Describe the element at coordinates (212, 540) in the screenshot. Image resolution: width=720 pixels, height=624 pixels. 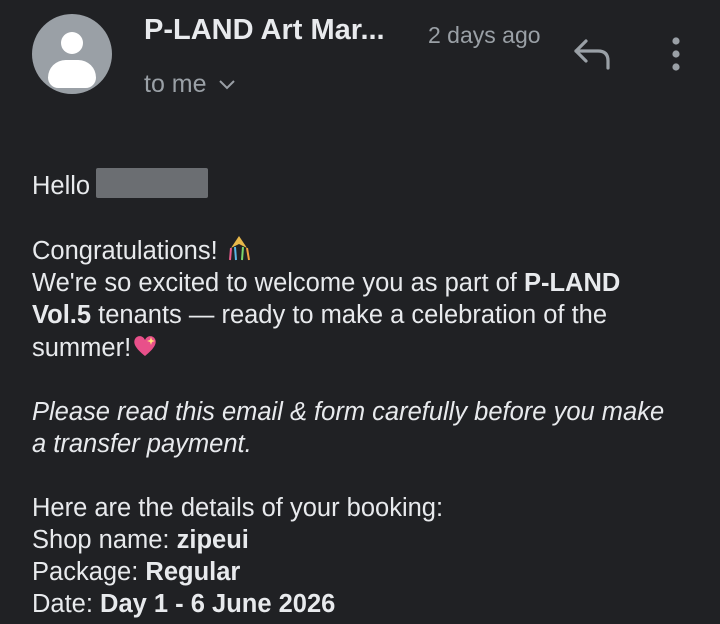
I see `shop-name-value: zipeui` at that location.